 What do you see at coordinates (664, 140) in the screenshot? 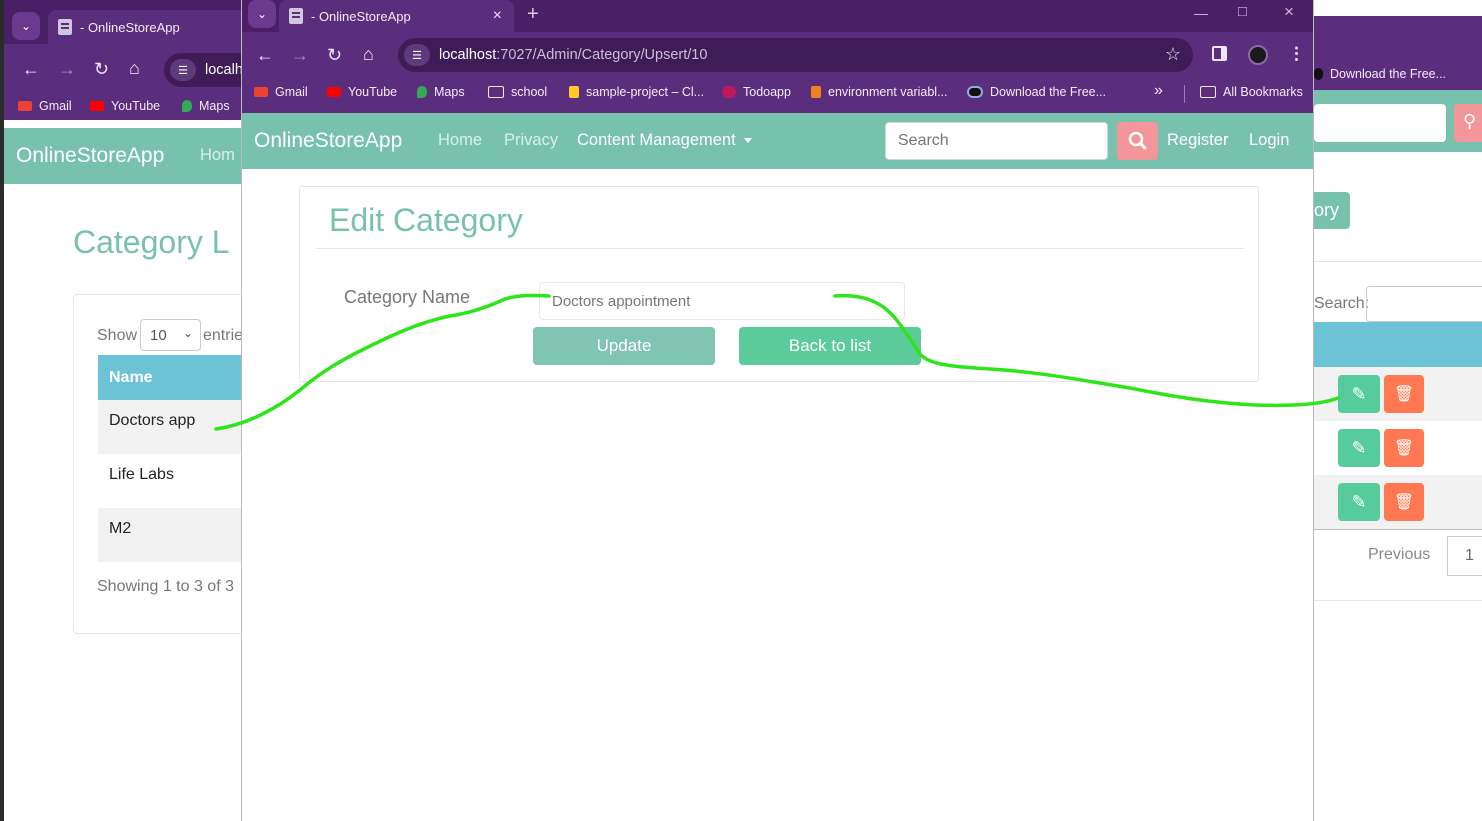
I see `nav-content-management: Content Management` at bounding box center [664, 140].